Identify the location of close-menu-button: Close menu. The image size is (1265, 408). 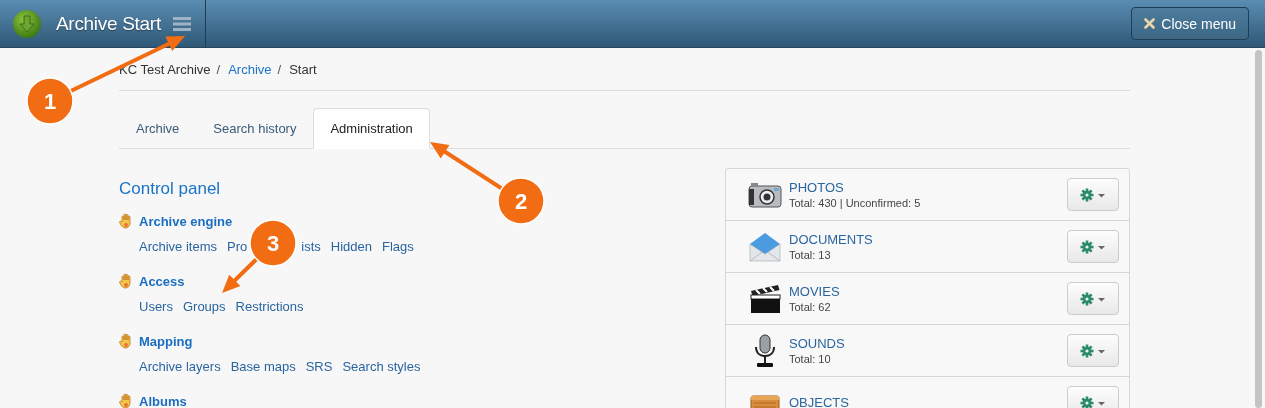
(1190, 23).